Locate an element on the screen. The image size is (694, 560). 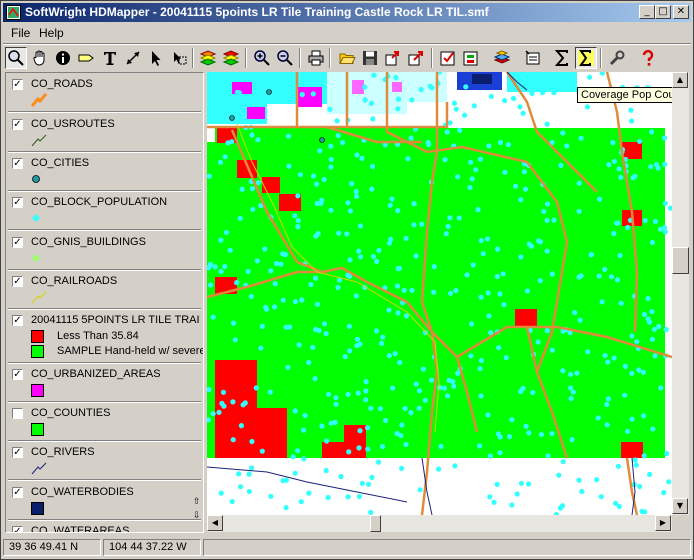
sigma-coverage-icon is located at coordinates (586, 58).